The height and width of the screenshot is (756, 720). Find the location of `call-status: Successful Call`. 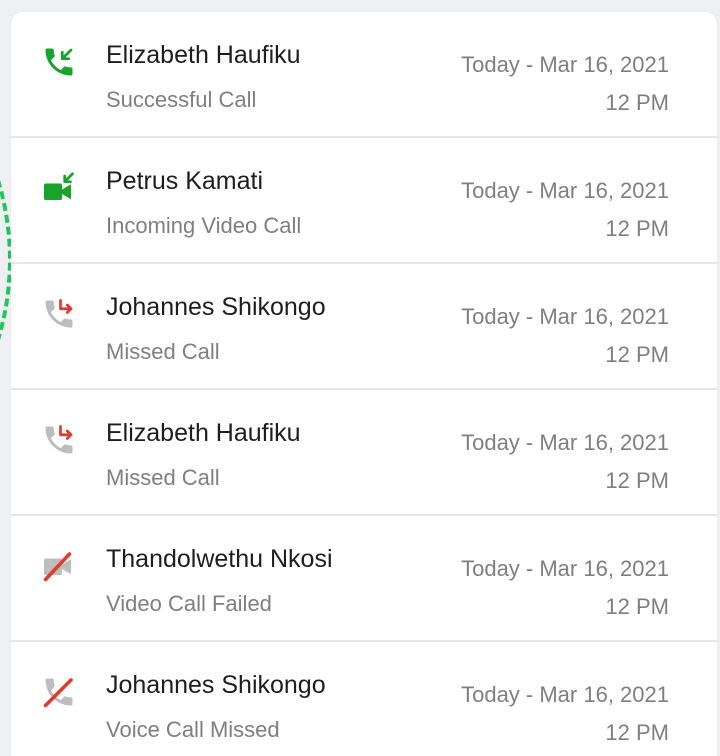

call-status: Successful Call is located at coordinates (181, 99).